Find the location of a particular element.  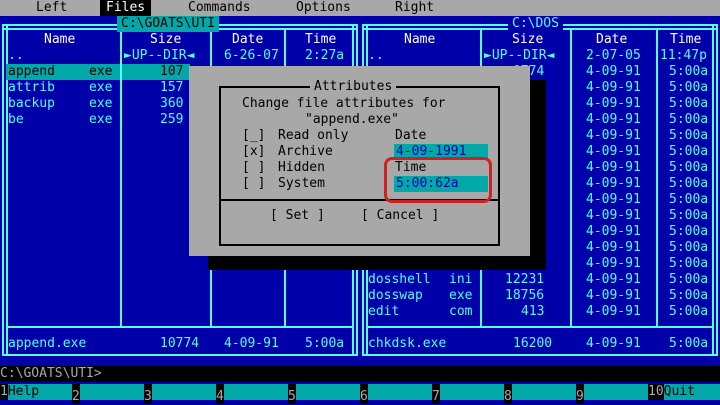

fkey-6: 6 is located at coordinates (396, 394).